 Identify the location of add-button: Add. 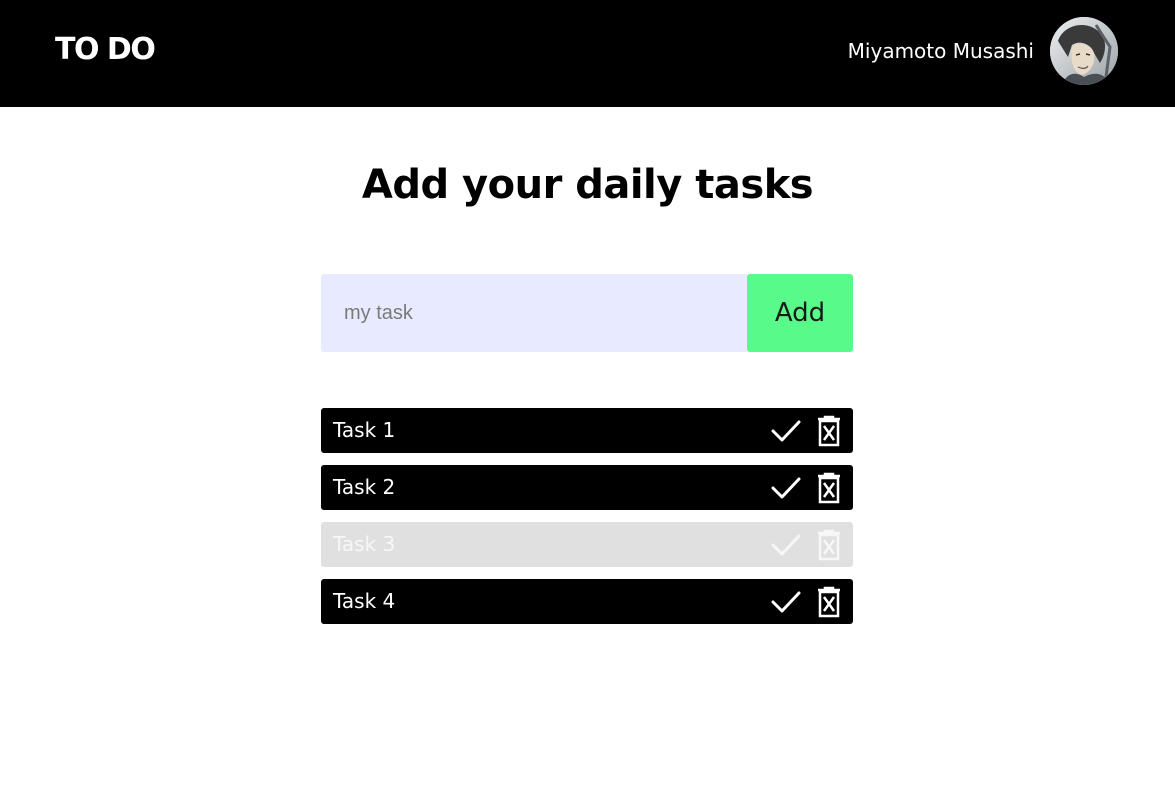
(800, 313).